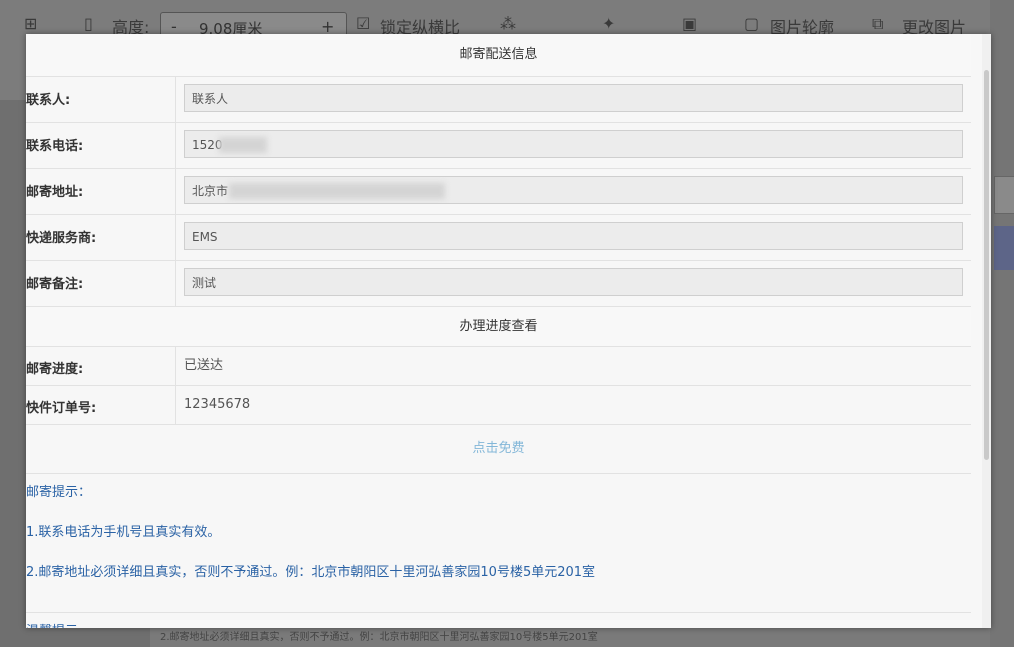 This screenshot has height=647, width=1014. I want to click on phone-value: 1520, so click(207, 145).